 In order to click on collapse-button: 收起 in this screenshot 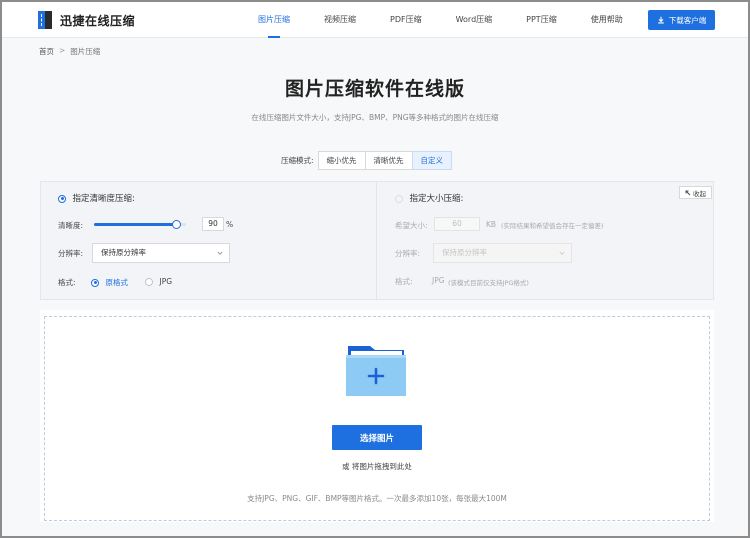, I will do `click(695, 192)`.